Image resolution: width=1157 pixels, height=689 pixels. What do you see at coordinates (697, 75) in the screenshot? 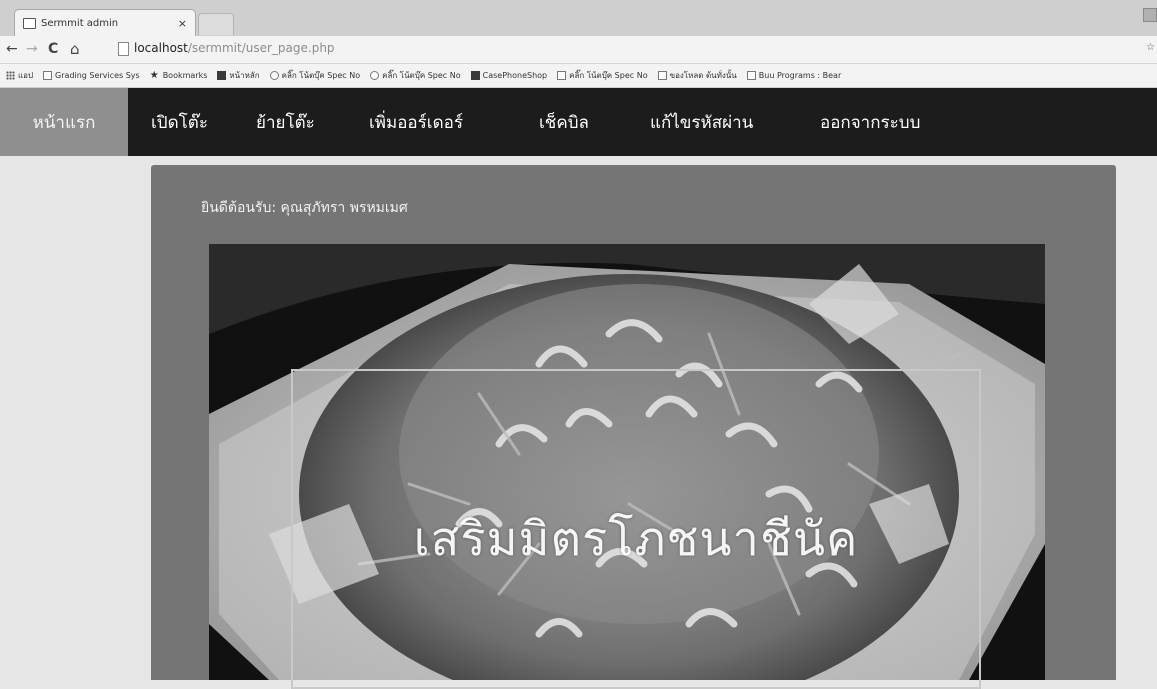
I see `bookmark-item: ของโหลด ต้นทั่งนั้น` at bounding box center [697, 75].